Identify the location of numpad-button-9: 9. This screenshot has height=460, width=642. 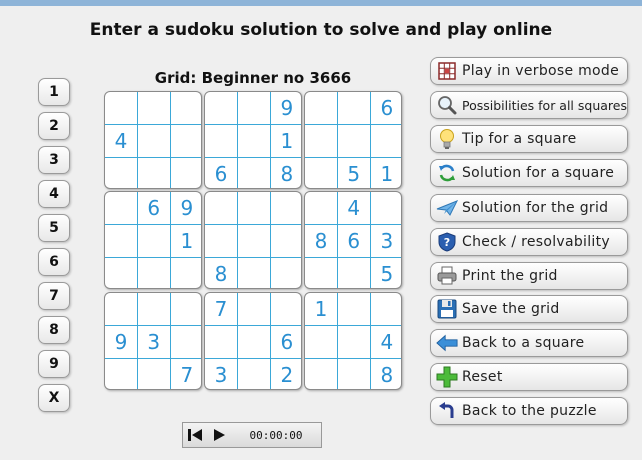
(54, 364).